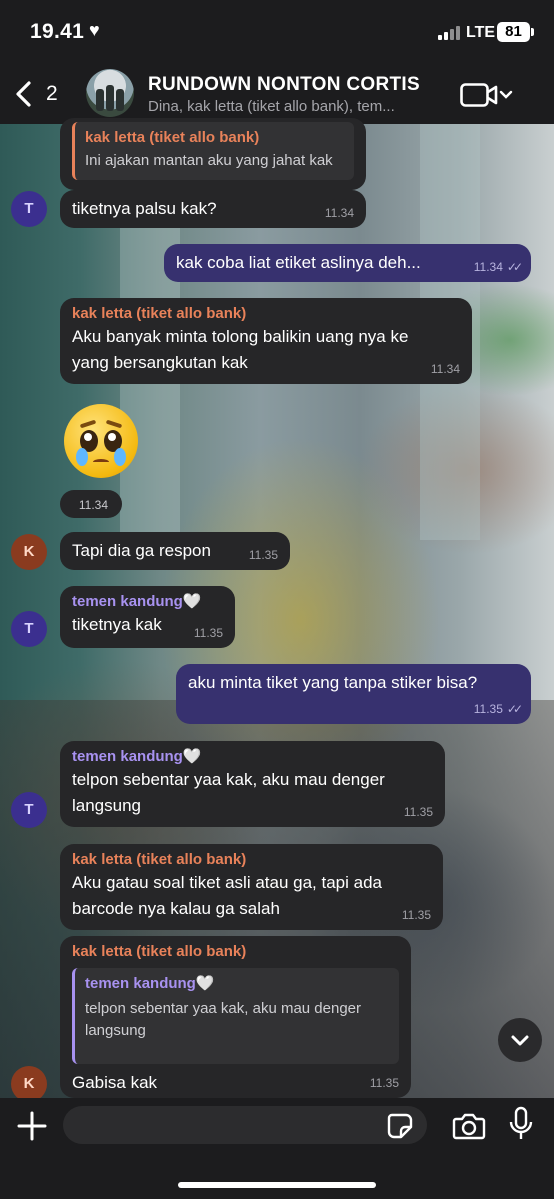 The height and width of the screenshot is (1199, 554). I want to click on heart-icon: ♥, so click(94, 30).